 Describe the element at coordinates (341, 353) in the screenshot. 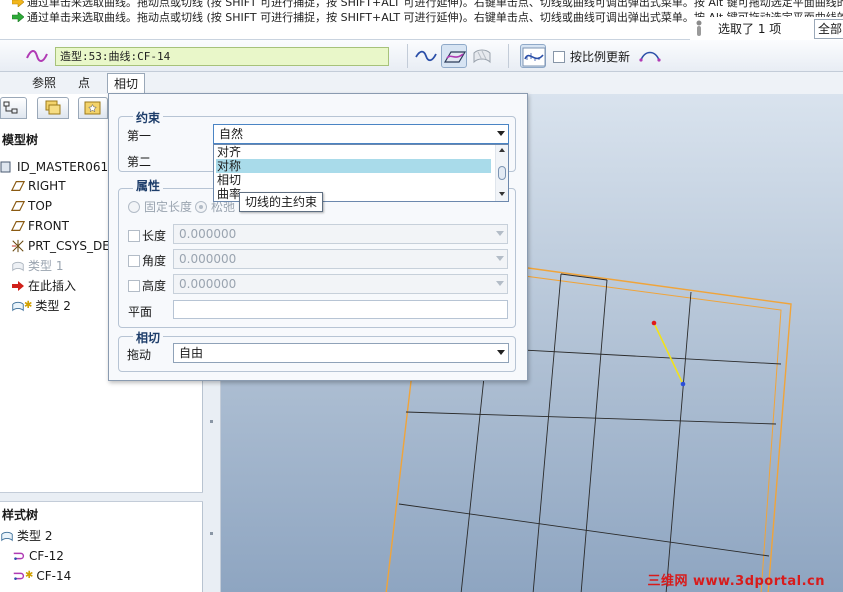

I see `drag-mode-dropdown: 自由` at that location.